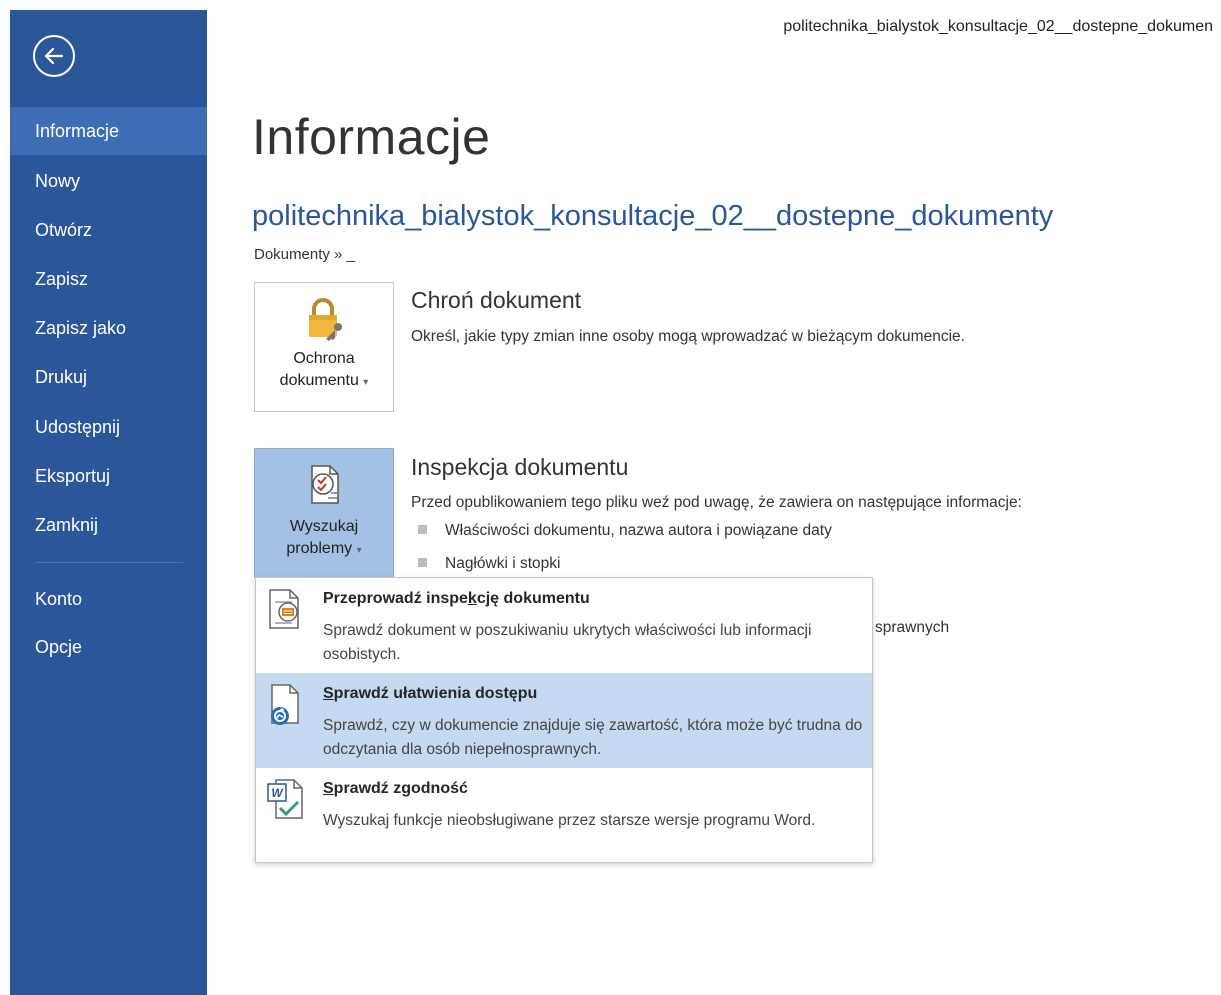 The image size is (1221, 995). Describe the element at coordinates (277, 793) in the screenshot. I see `svg-text: W` at that location.